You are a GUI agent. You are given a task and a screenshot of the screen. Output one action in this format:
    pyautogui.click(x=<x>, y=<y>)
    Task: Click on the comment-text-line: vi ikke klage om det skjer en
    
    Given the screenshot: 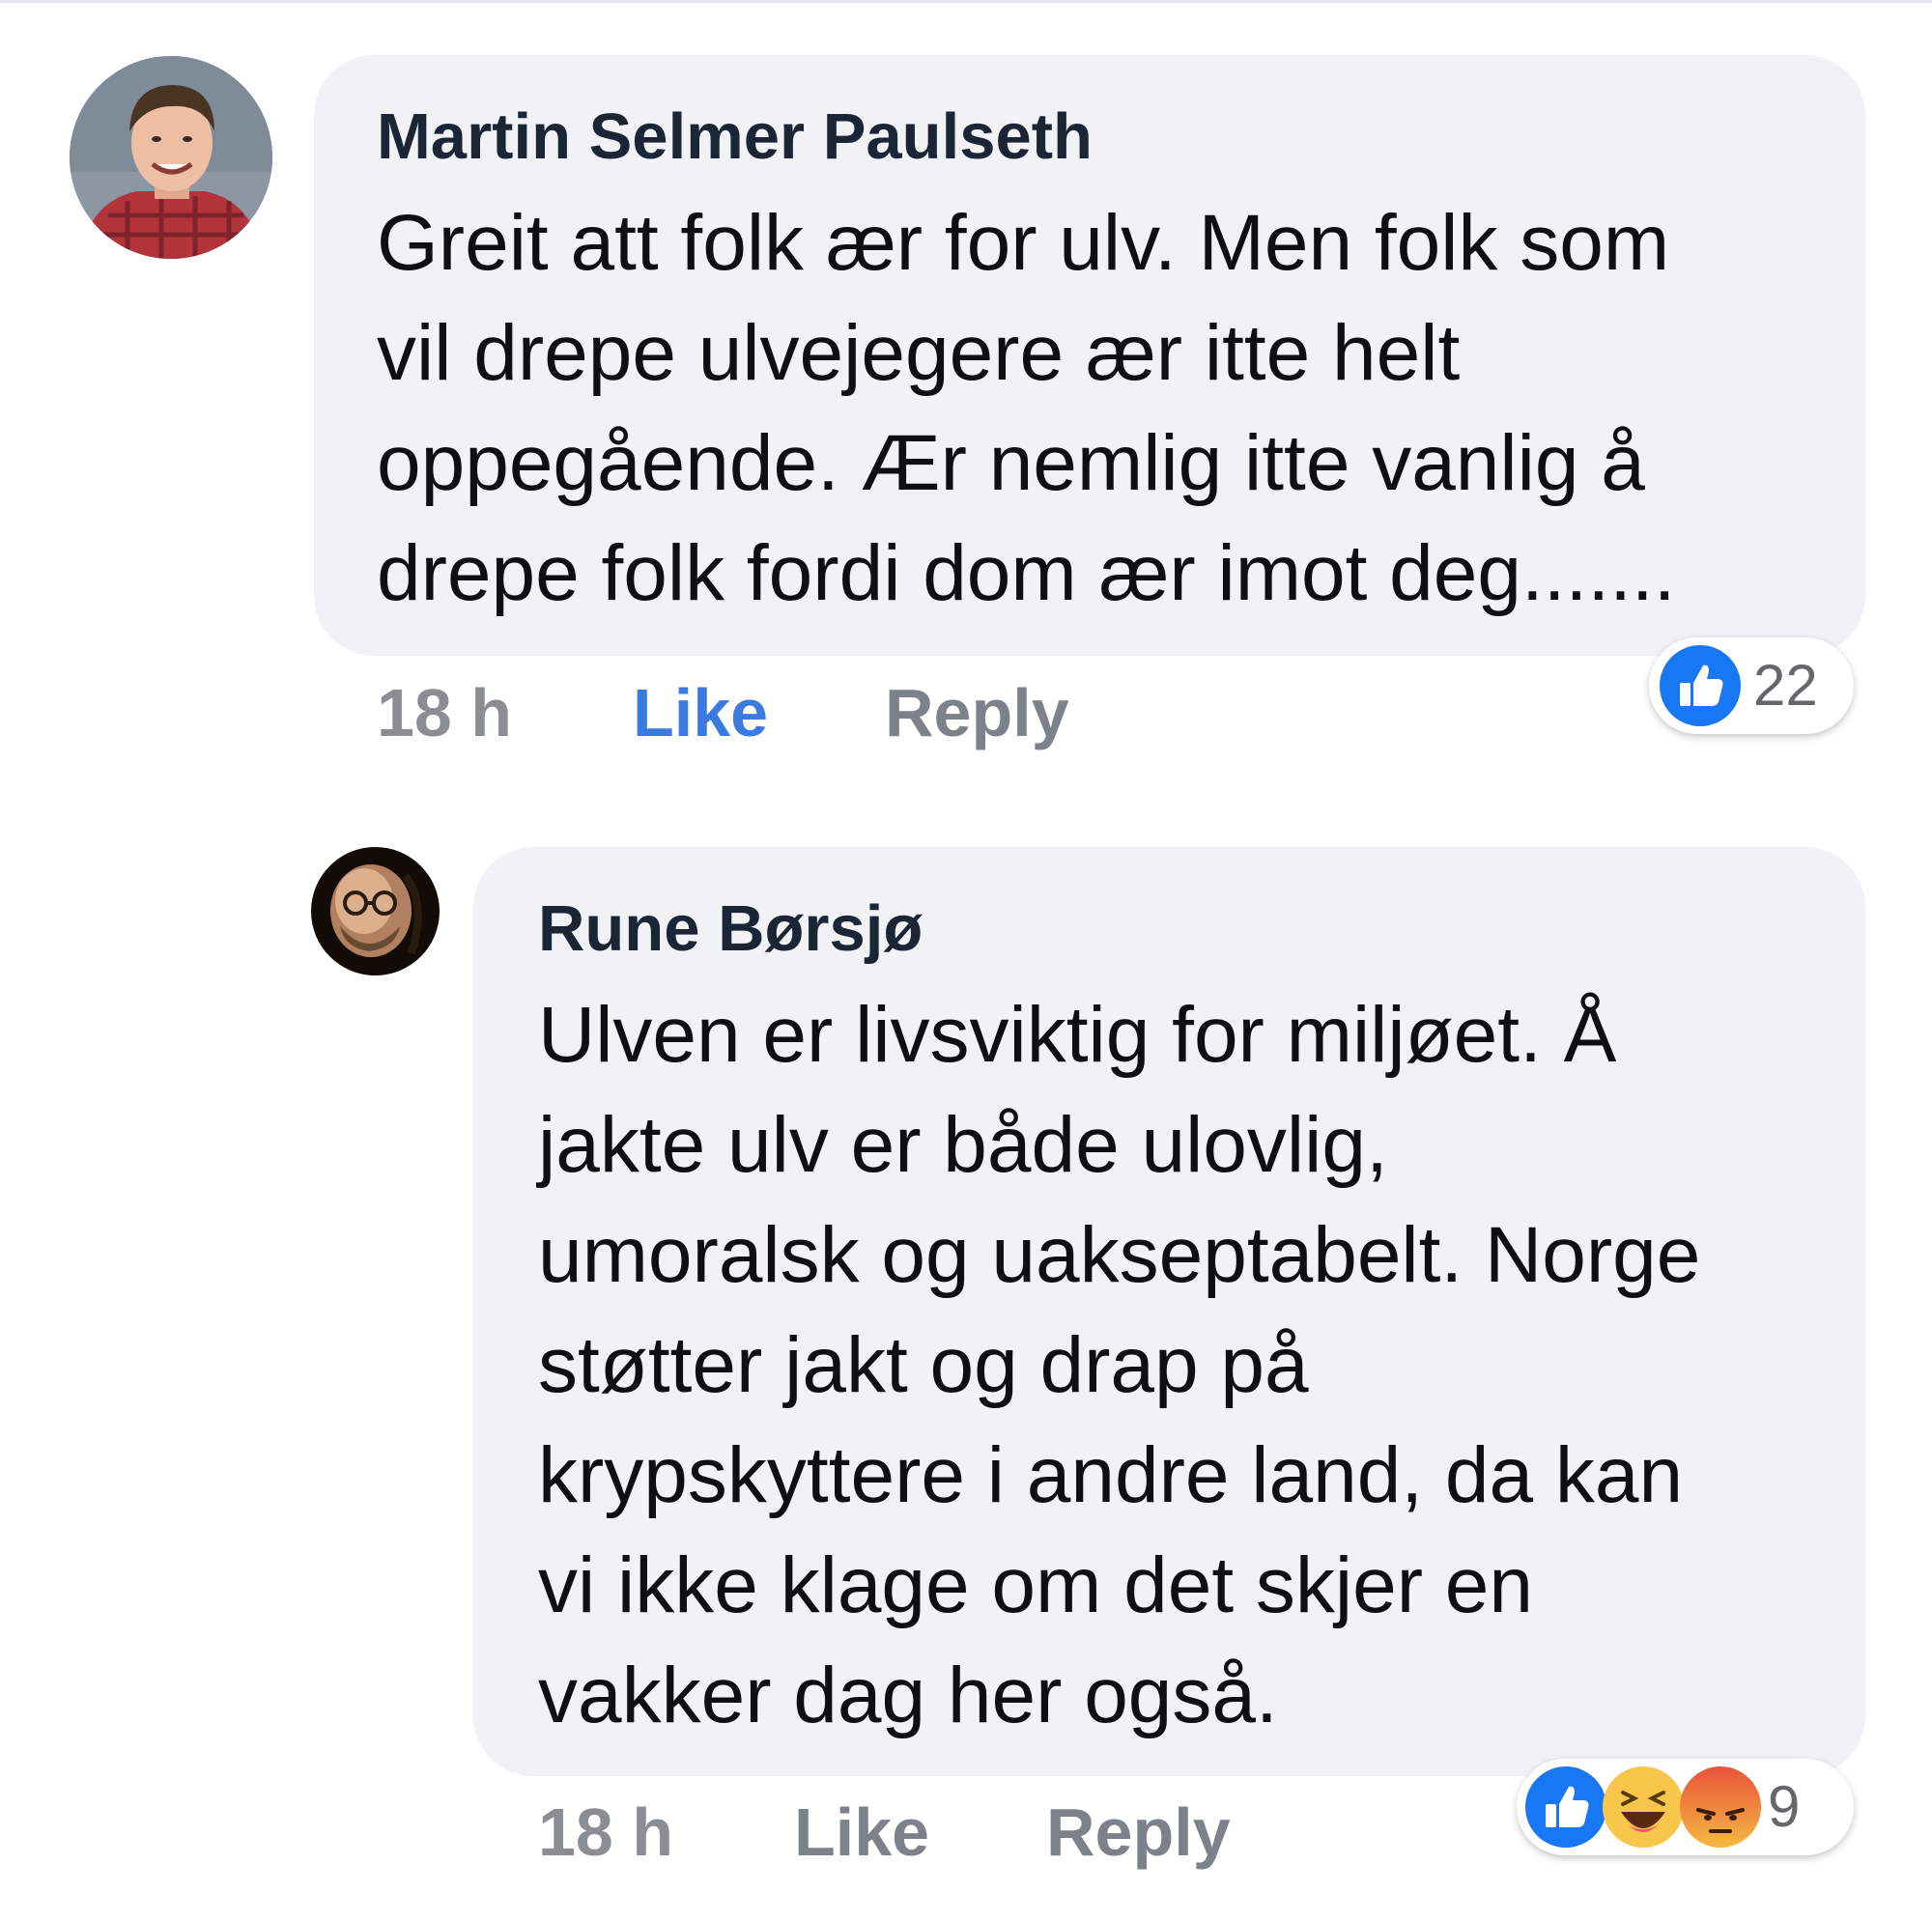 What is the action you would take?
    pyautogui.click(x=1036, y=1585)
    